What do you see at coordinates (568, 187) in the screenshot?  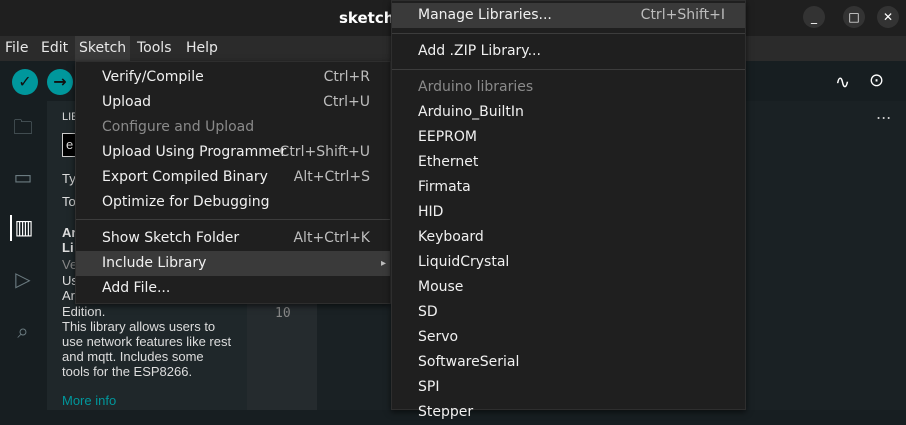 I see `library-item: Firmata` at bounding box center [568, 187].